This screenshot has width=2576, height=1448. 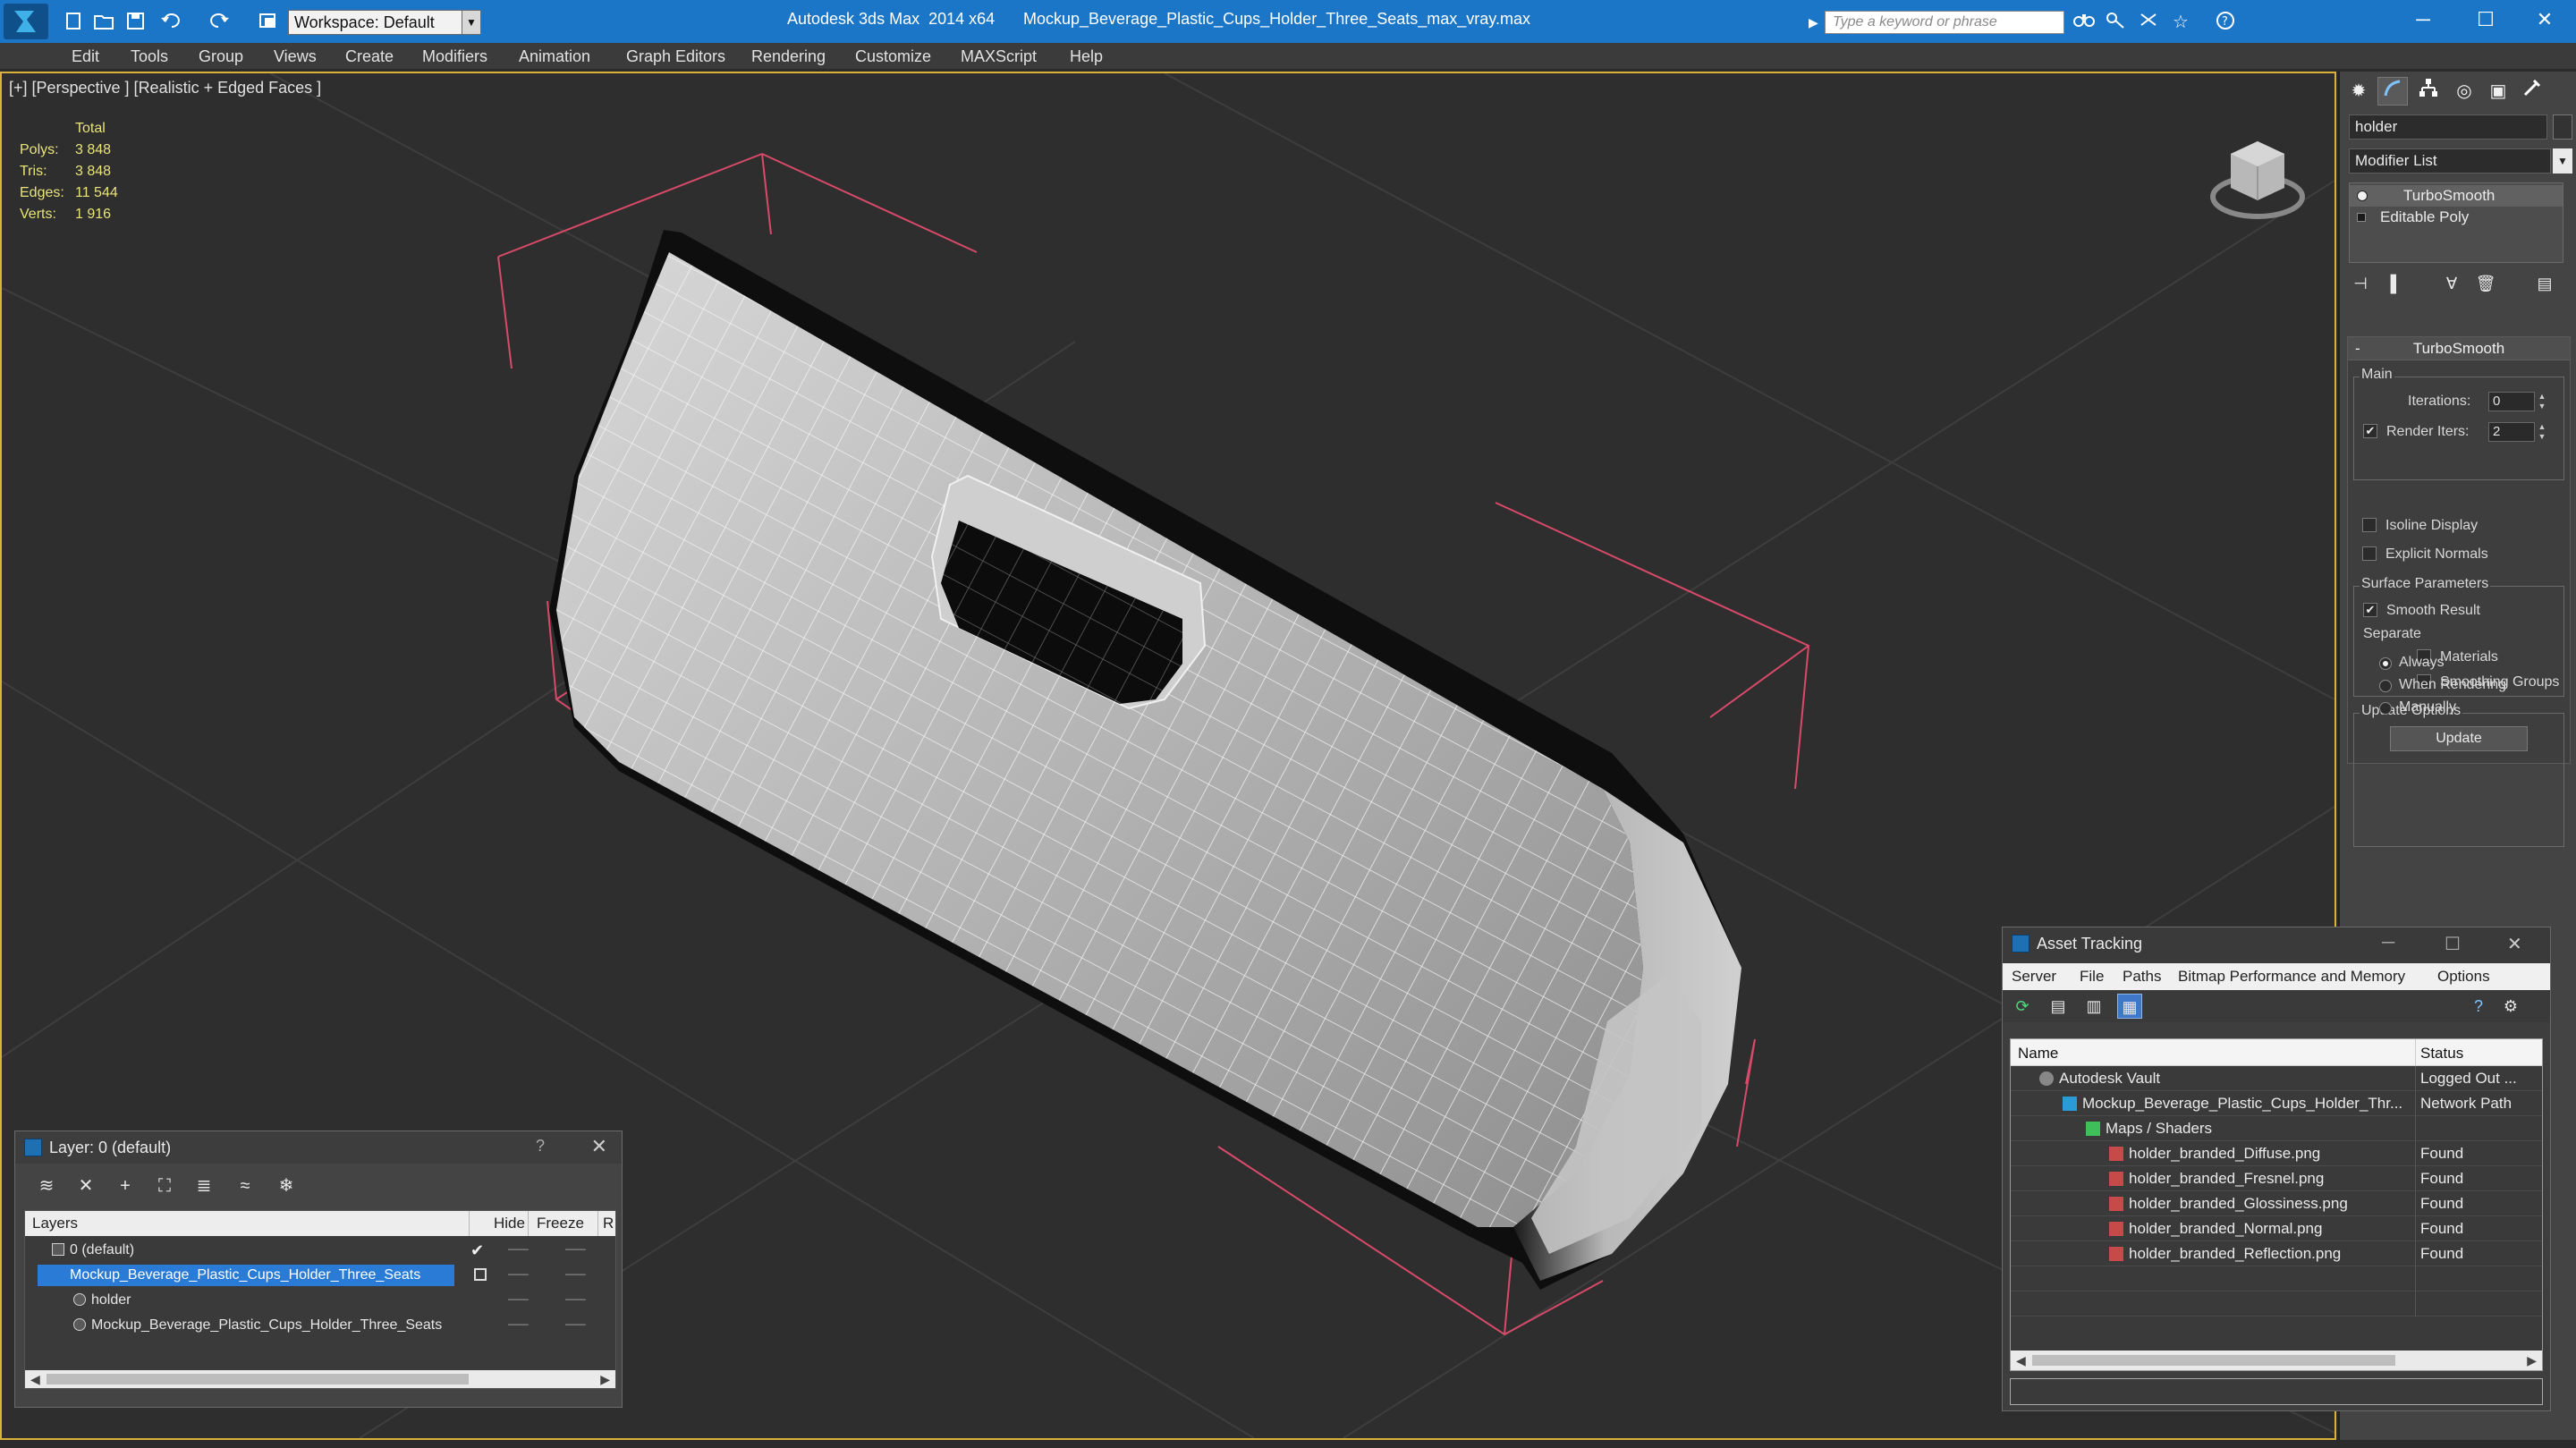 What do you see at coordinates (221, 57) in the screenshot?
I see `menu-group: Group` at bounding box center [221, 57].